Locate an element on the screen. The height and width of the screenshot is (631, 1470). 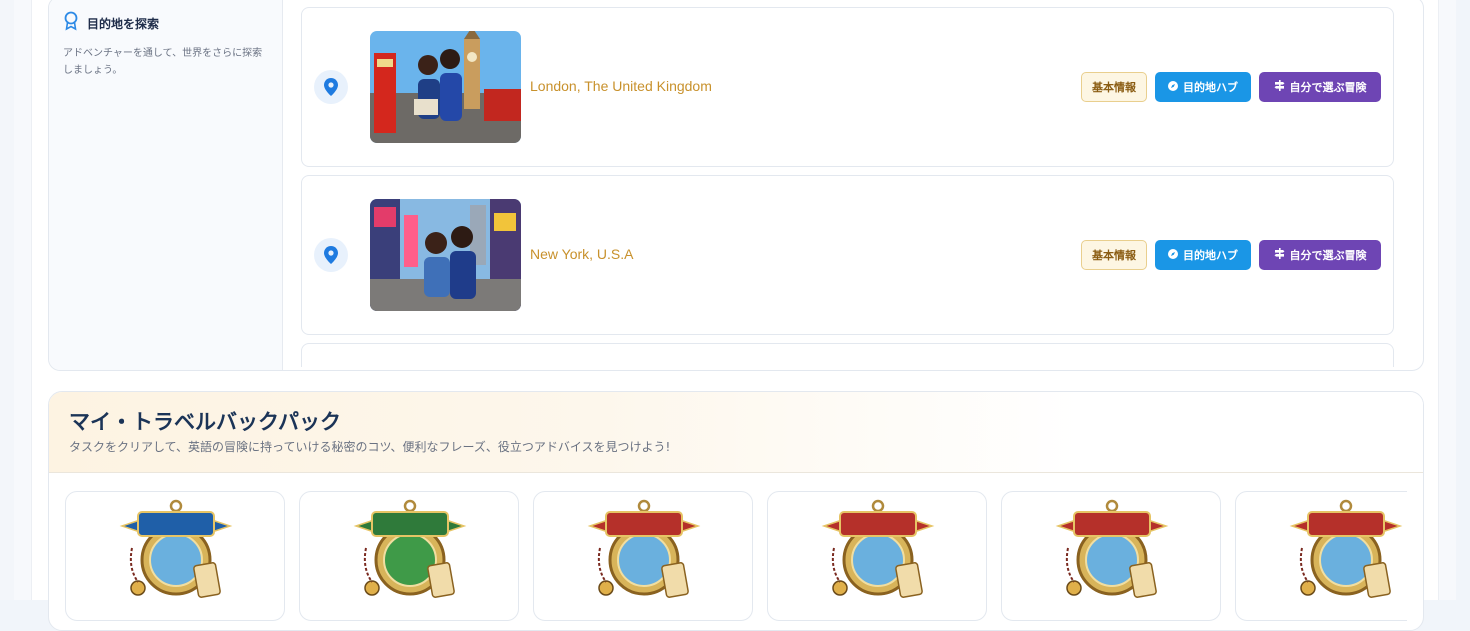
explore-description: アドベンチャーを通して、世界をさらに探索しましょう。 is located at coordinates (163, 62).